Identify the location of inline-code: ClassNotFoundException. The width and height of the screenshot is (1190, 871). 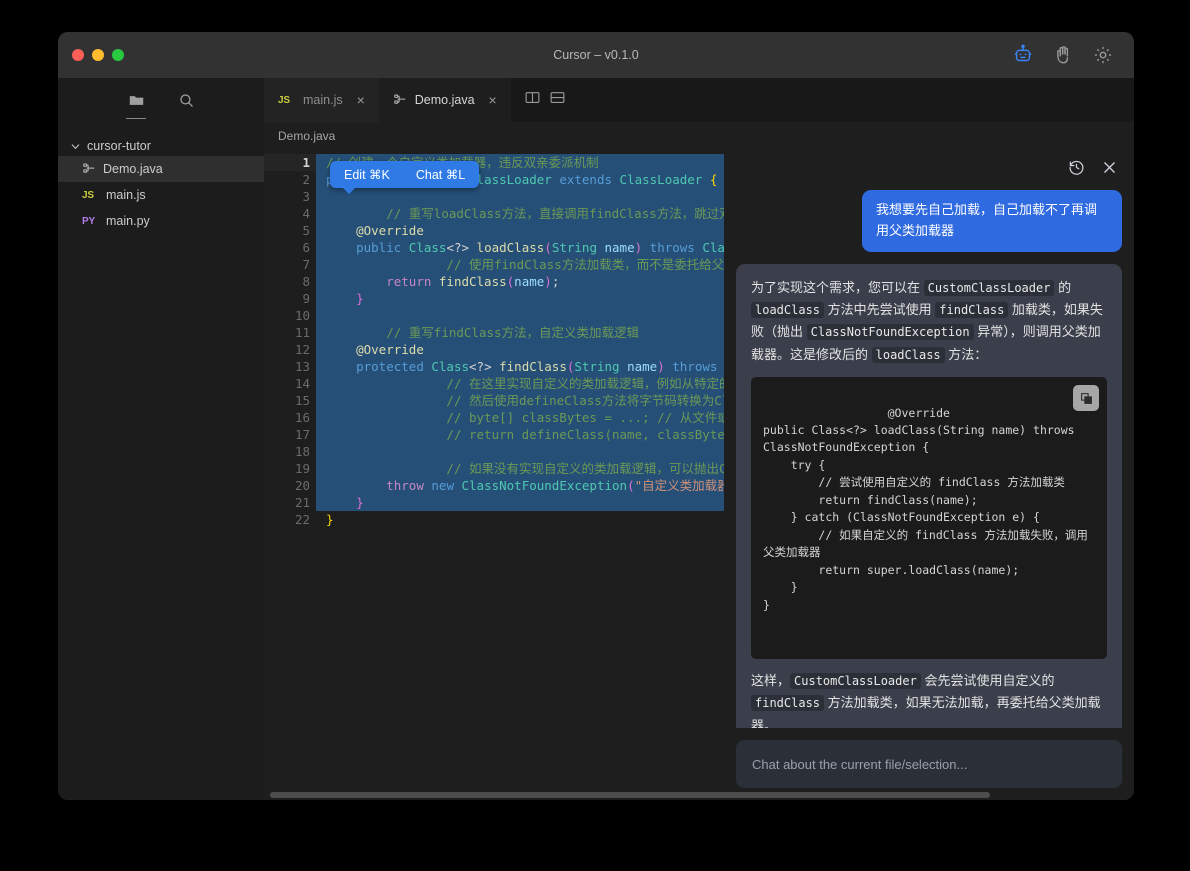
(890, 332).